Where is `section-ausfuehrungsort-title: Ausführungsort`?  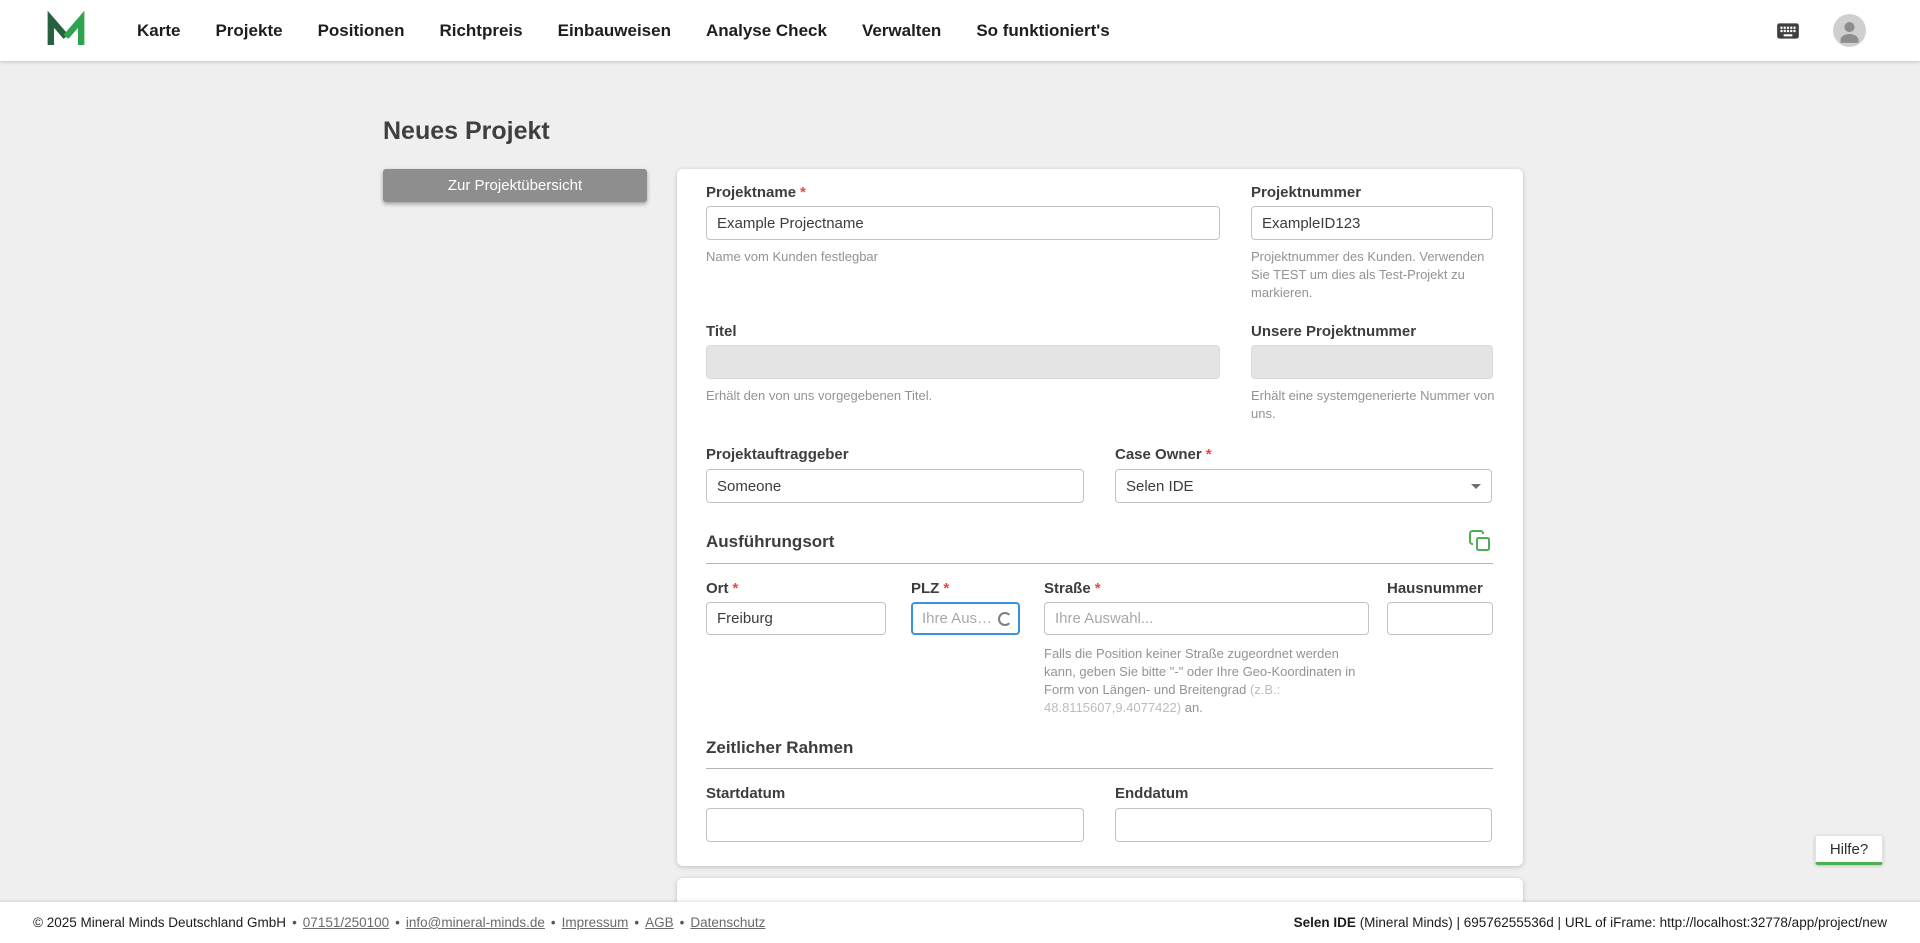 section-ausfuehrungsort-title: Ausführungsort is located at coordinates (770, 541).